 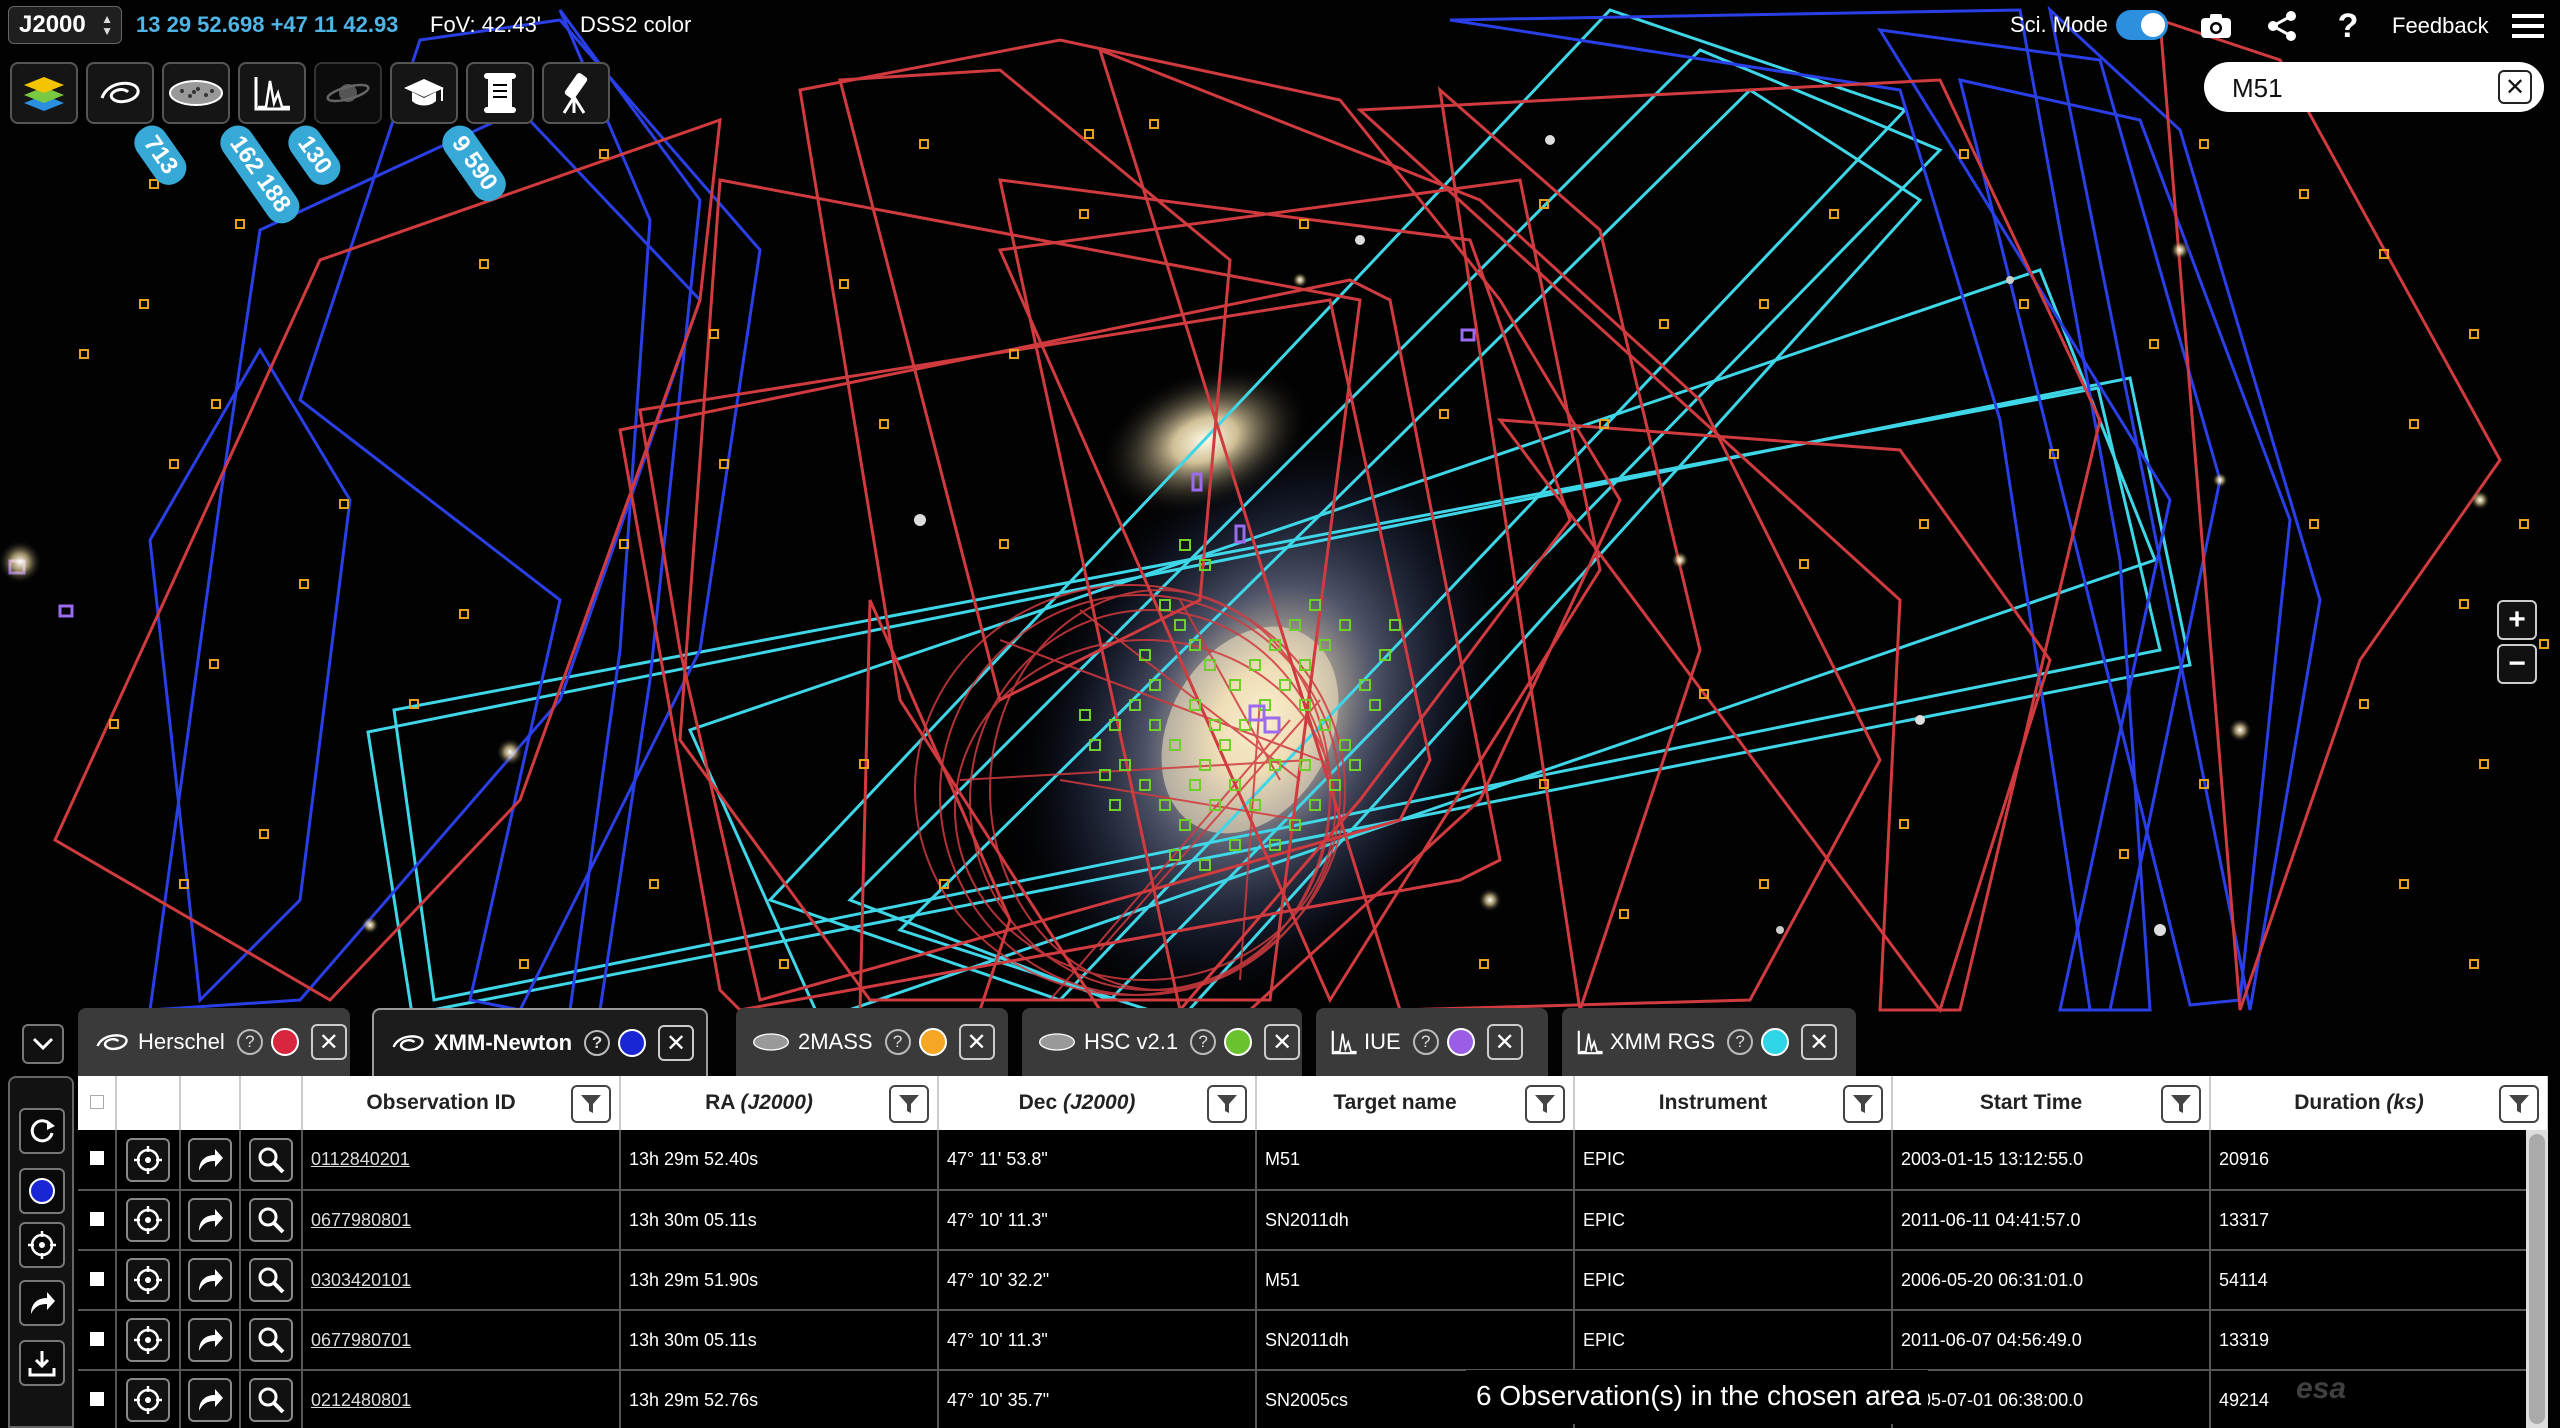 What do you see at coordinates (2517, 620) in the screenshot?
I see `zoom-in-button: +` at bounding box center [2517, 620].